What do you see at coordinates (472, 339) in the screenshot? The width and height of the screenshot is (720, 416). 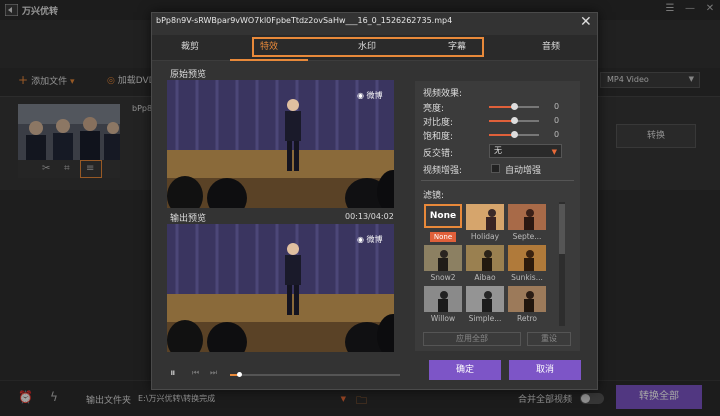 I see `apply-all-button: 应用全部` at bounding box center [472, 339].